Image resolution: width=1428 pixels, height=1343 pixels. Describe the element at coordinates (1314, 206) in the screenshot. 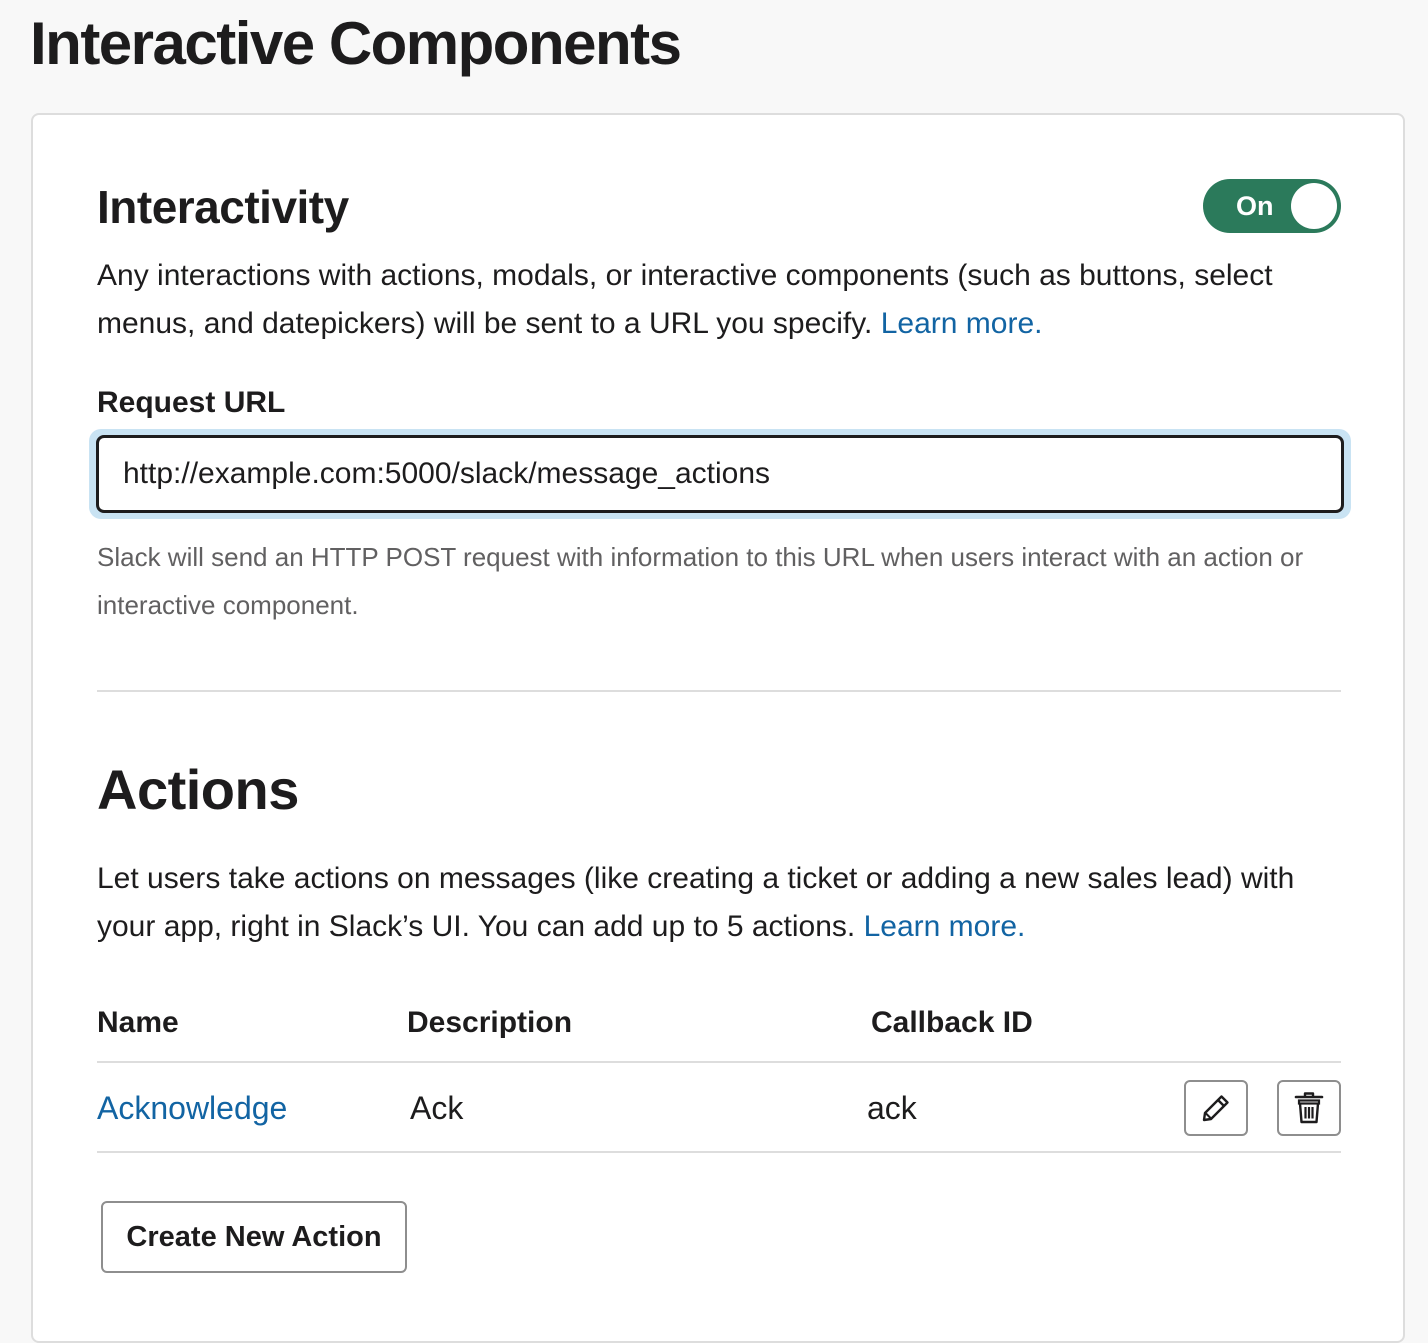

I see `toggle-knob` at that location.